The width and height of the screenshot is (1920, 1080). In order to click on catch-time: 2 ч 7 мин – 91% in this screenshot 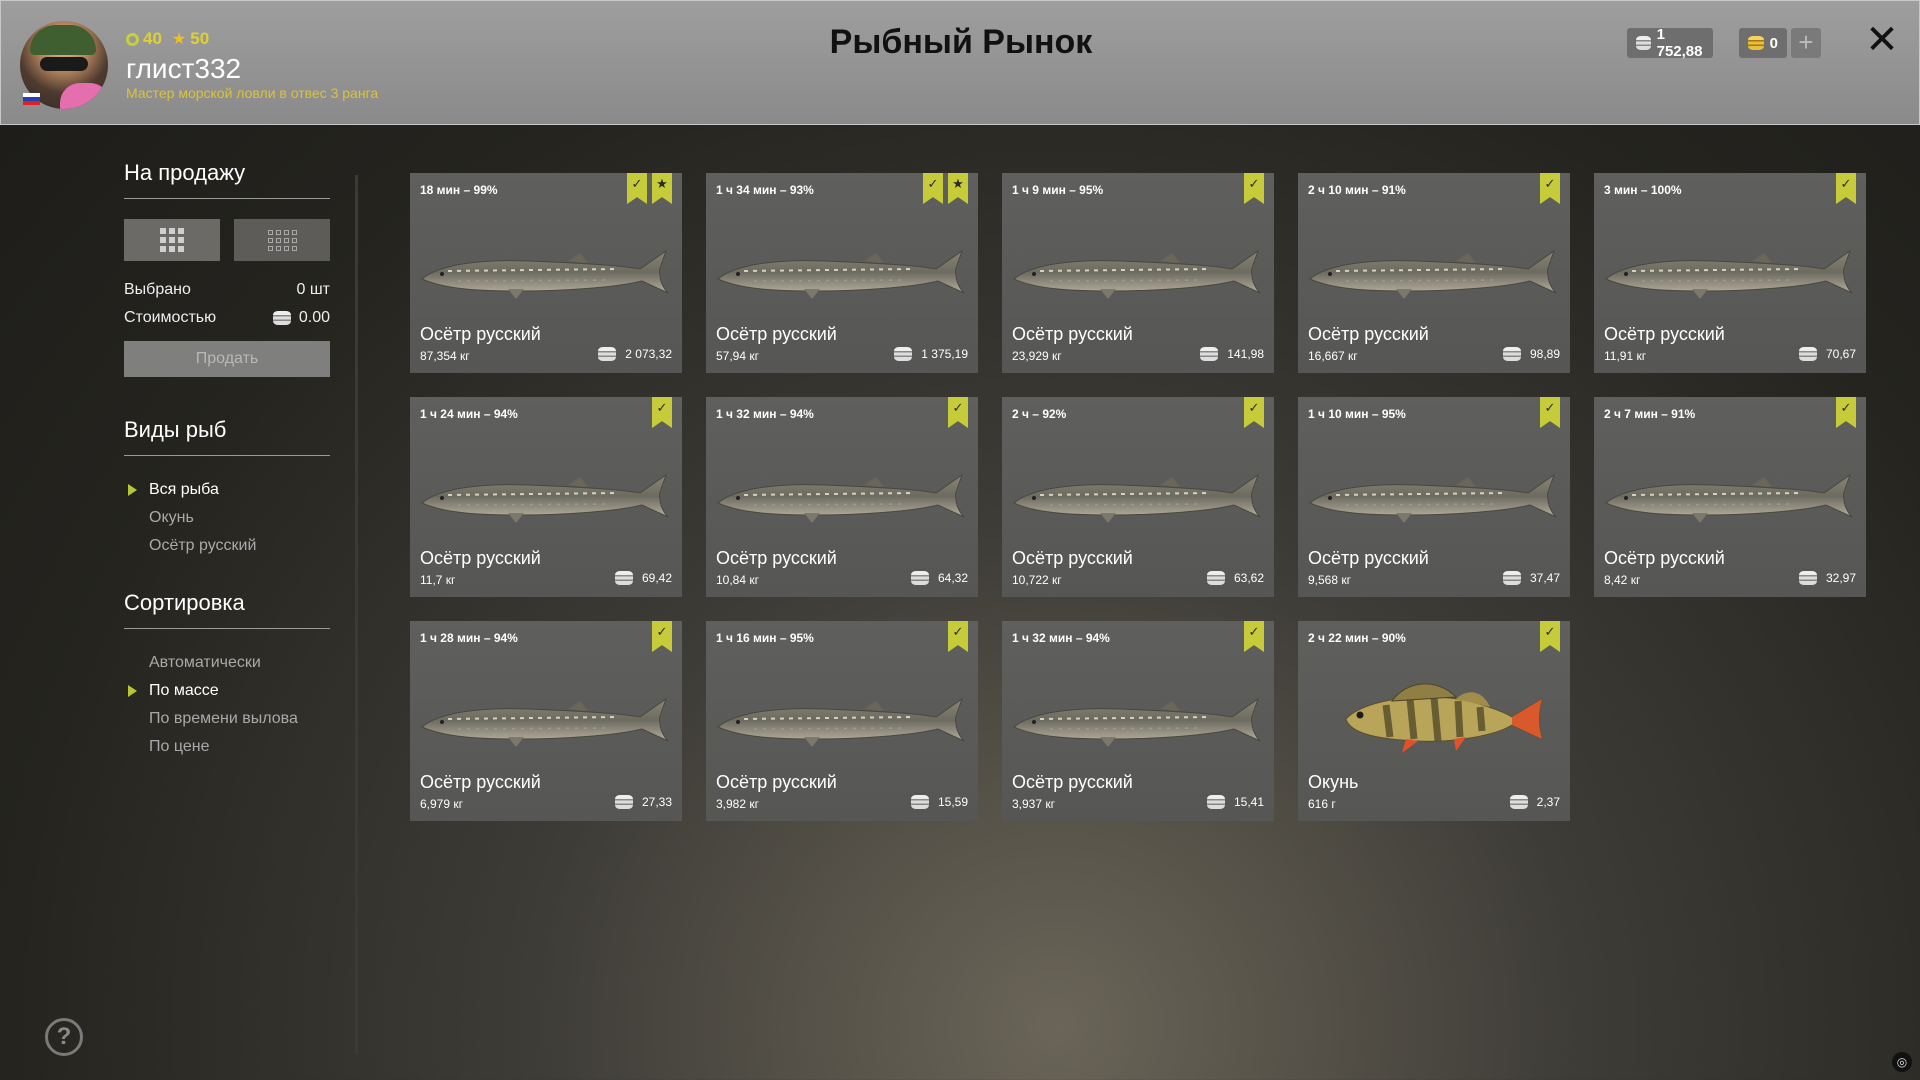, I will do `click(1650, 414)`.